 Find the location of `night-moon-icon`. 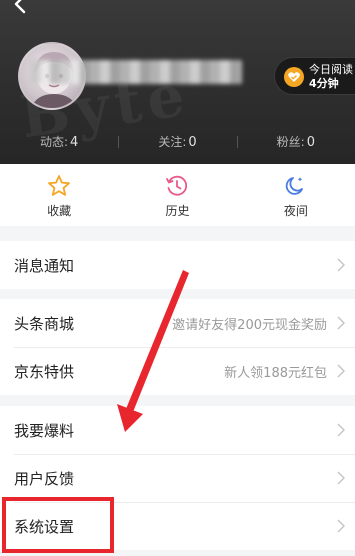

night-moon-icon is located at coordinates (294, 186).